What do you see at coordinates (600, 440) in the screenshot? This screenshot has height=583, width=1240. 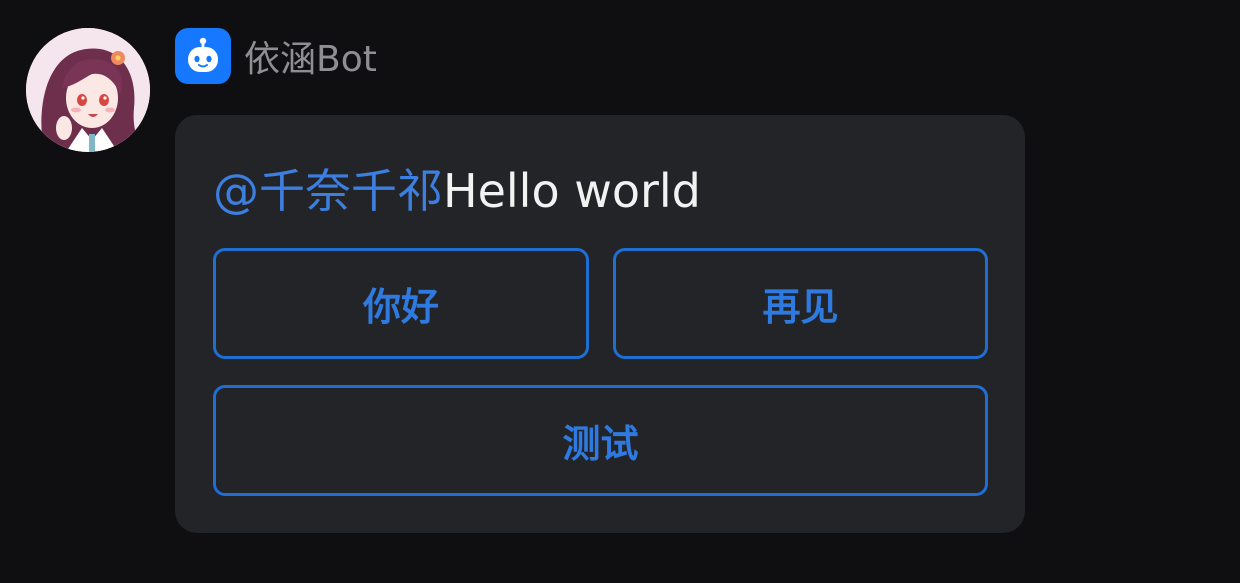 I see `test-button: 测试` at bounding box center [600, 440].